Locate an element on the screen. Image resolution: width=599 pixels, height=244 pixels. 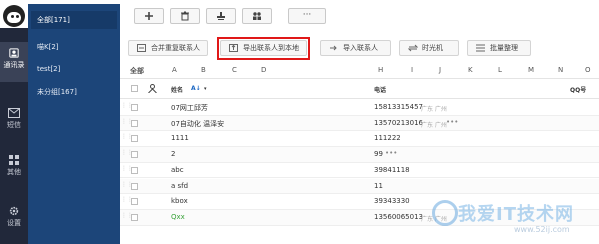
watermark-url: www.52ij.com is located at coordinates (542, 229).